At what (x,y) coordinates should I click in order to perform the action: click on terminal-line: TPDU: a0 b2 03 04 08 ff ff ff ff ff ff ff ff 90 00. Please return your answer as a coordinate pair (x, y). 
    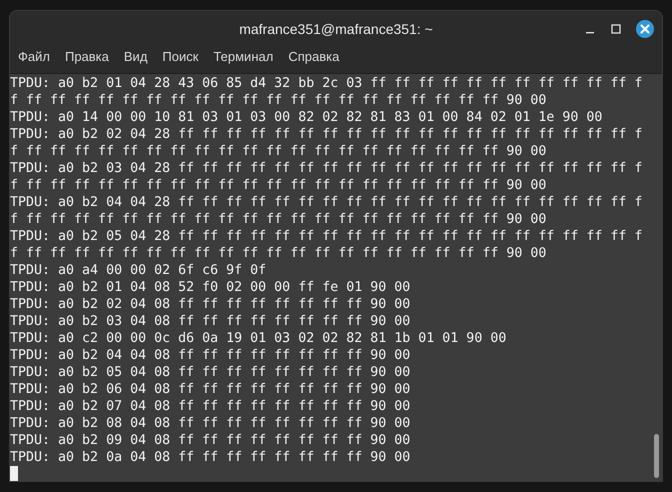
    Looking at the image, I should click on (211, 321).